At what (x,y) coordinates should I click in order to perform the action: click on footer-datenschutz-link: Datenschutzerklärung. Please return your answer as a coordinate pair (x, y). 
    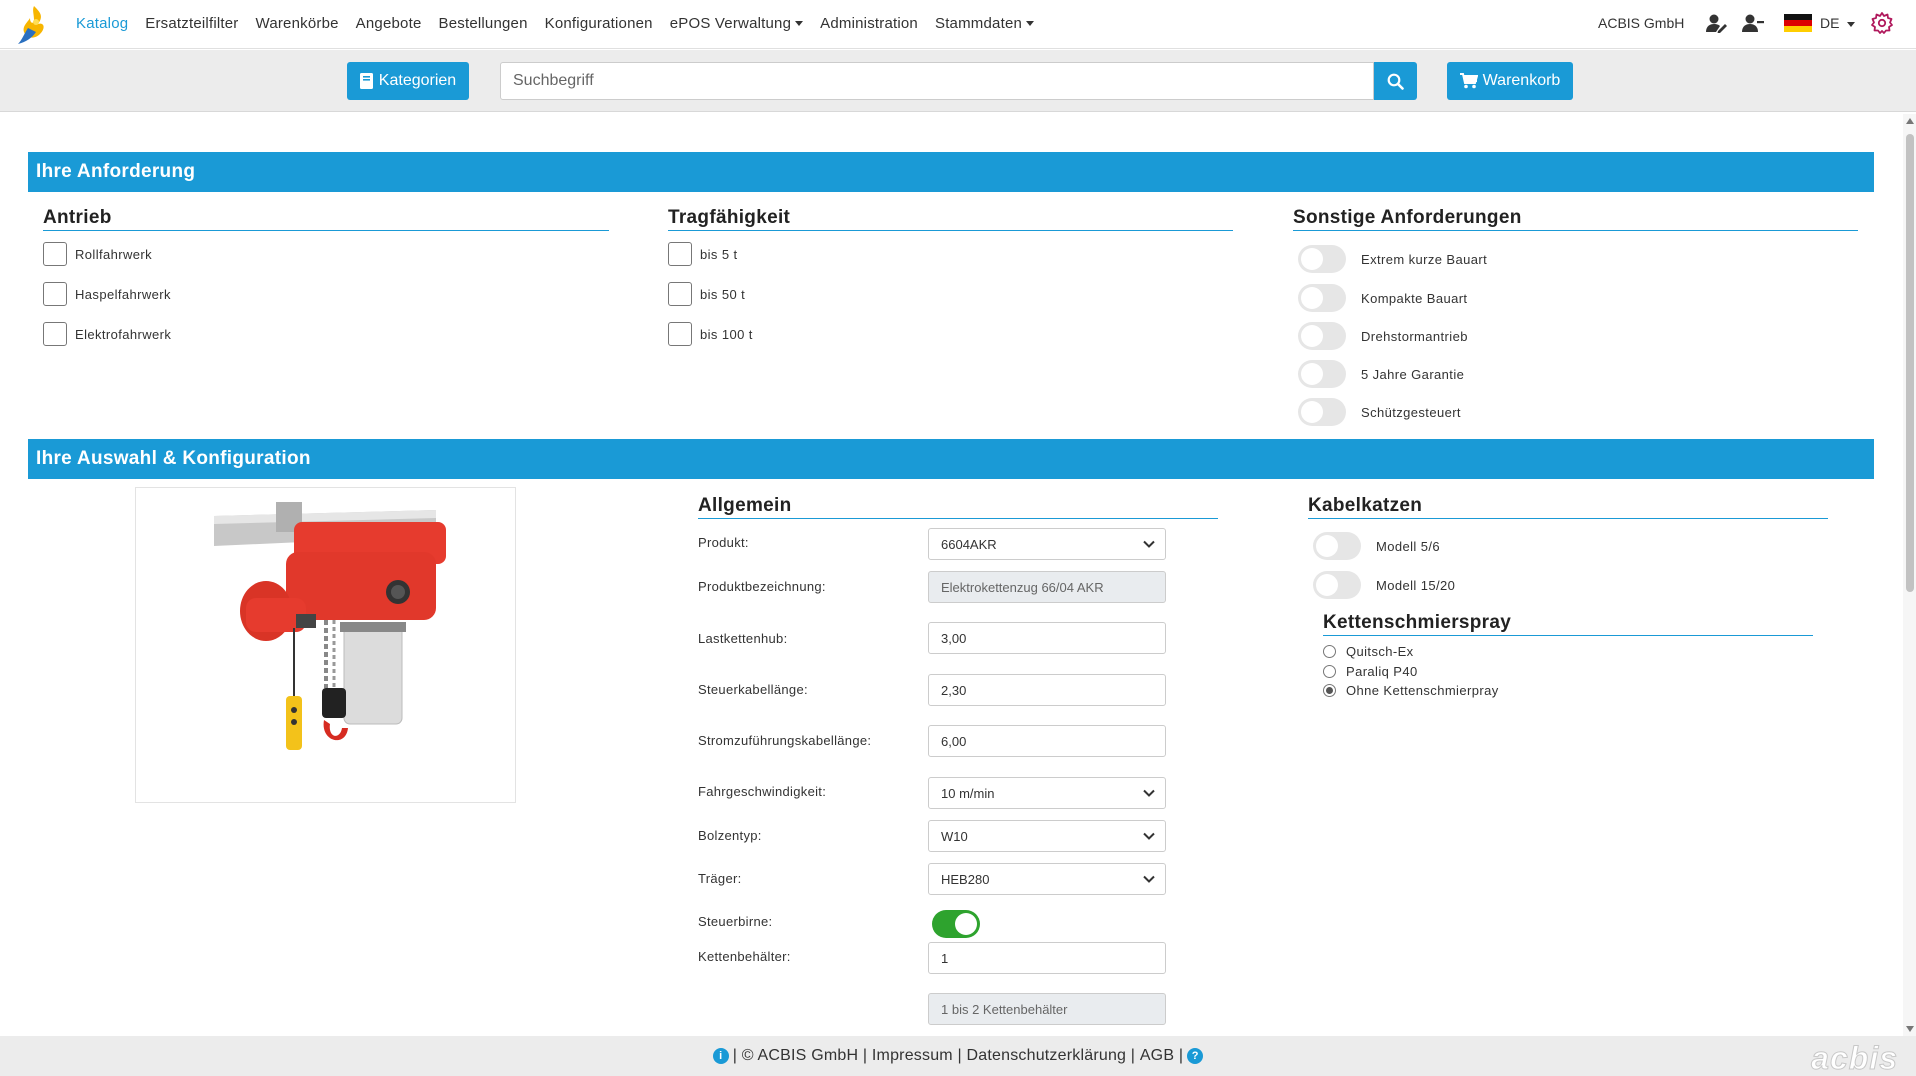
    Looking at the image, I should click on (1047, 1056).